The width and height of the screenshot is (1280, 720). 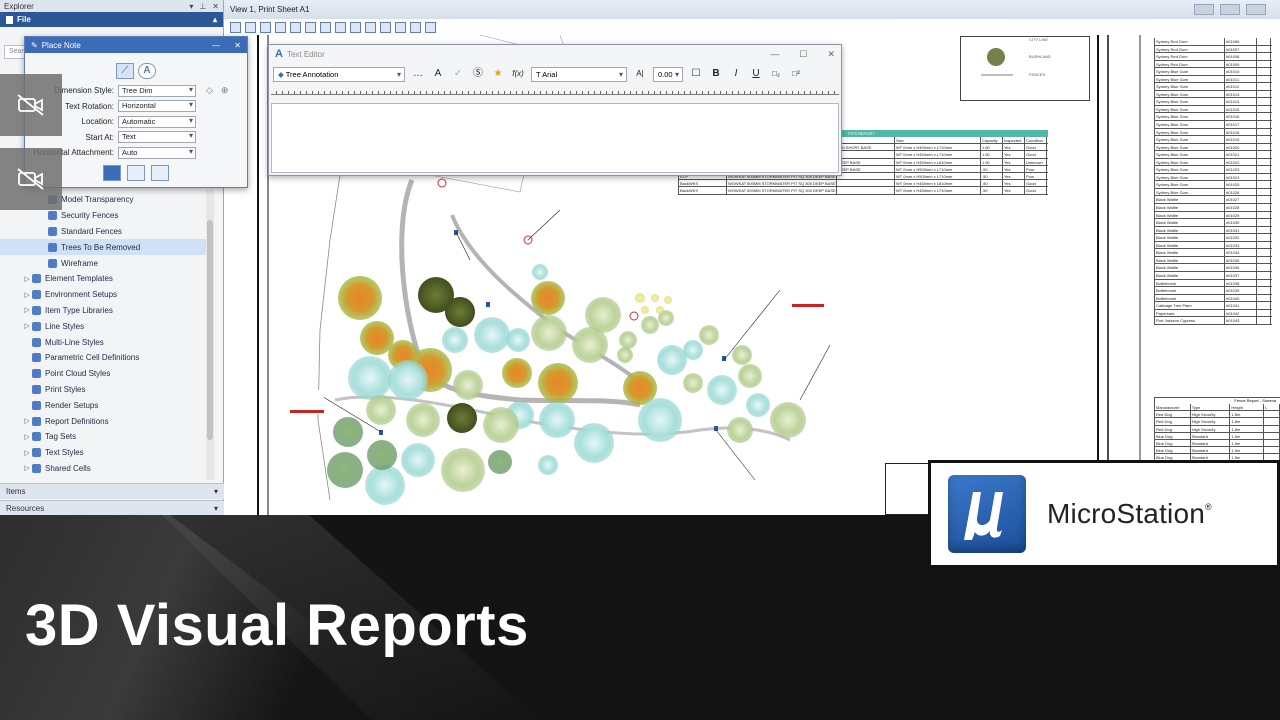 What do you see at coordinates (803, 54) in the screenshot?
I see `maximize-icon: ☐` at bounding box center [803, 54].